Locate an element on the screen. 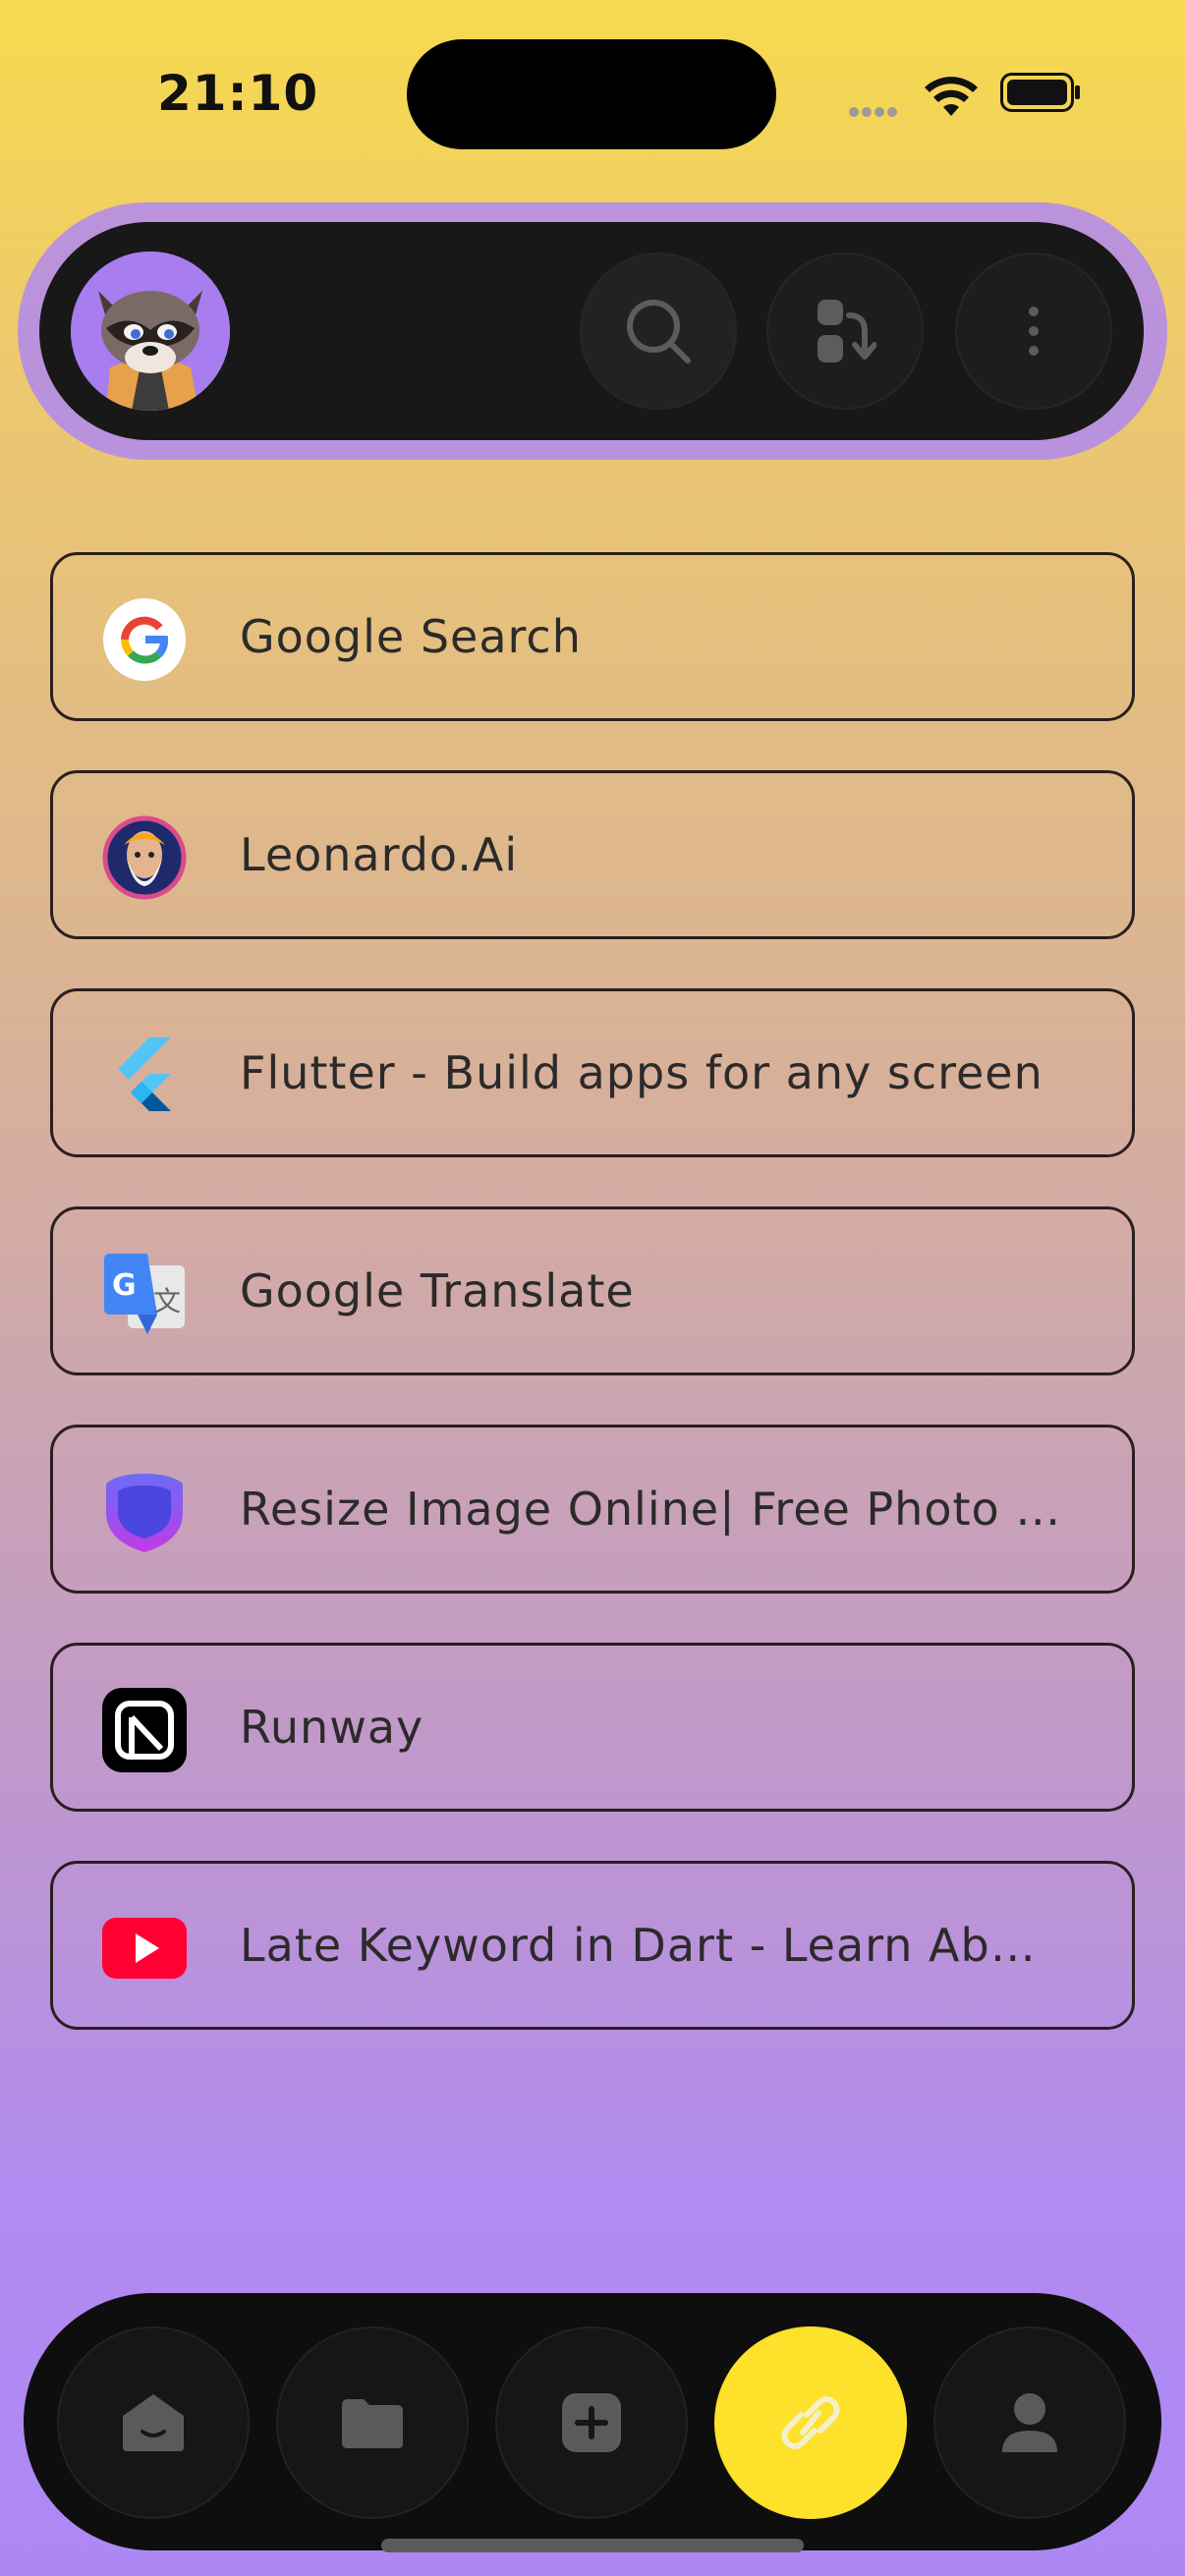 The width and height of the screenshot is (1185, 2576). svg-text: 文 is located at coordinates (167, 1301).